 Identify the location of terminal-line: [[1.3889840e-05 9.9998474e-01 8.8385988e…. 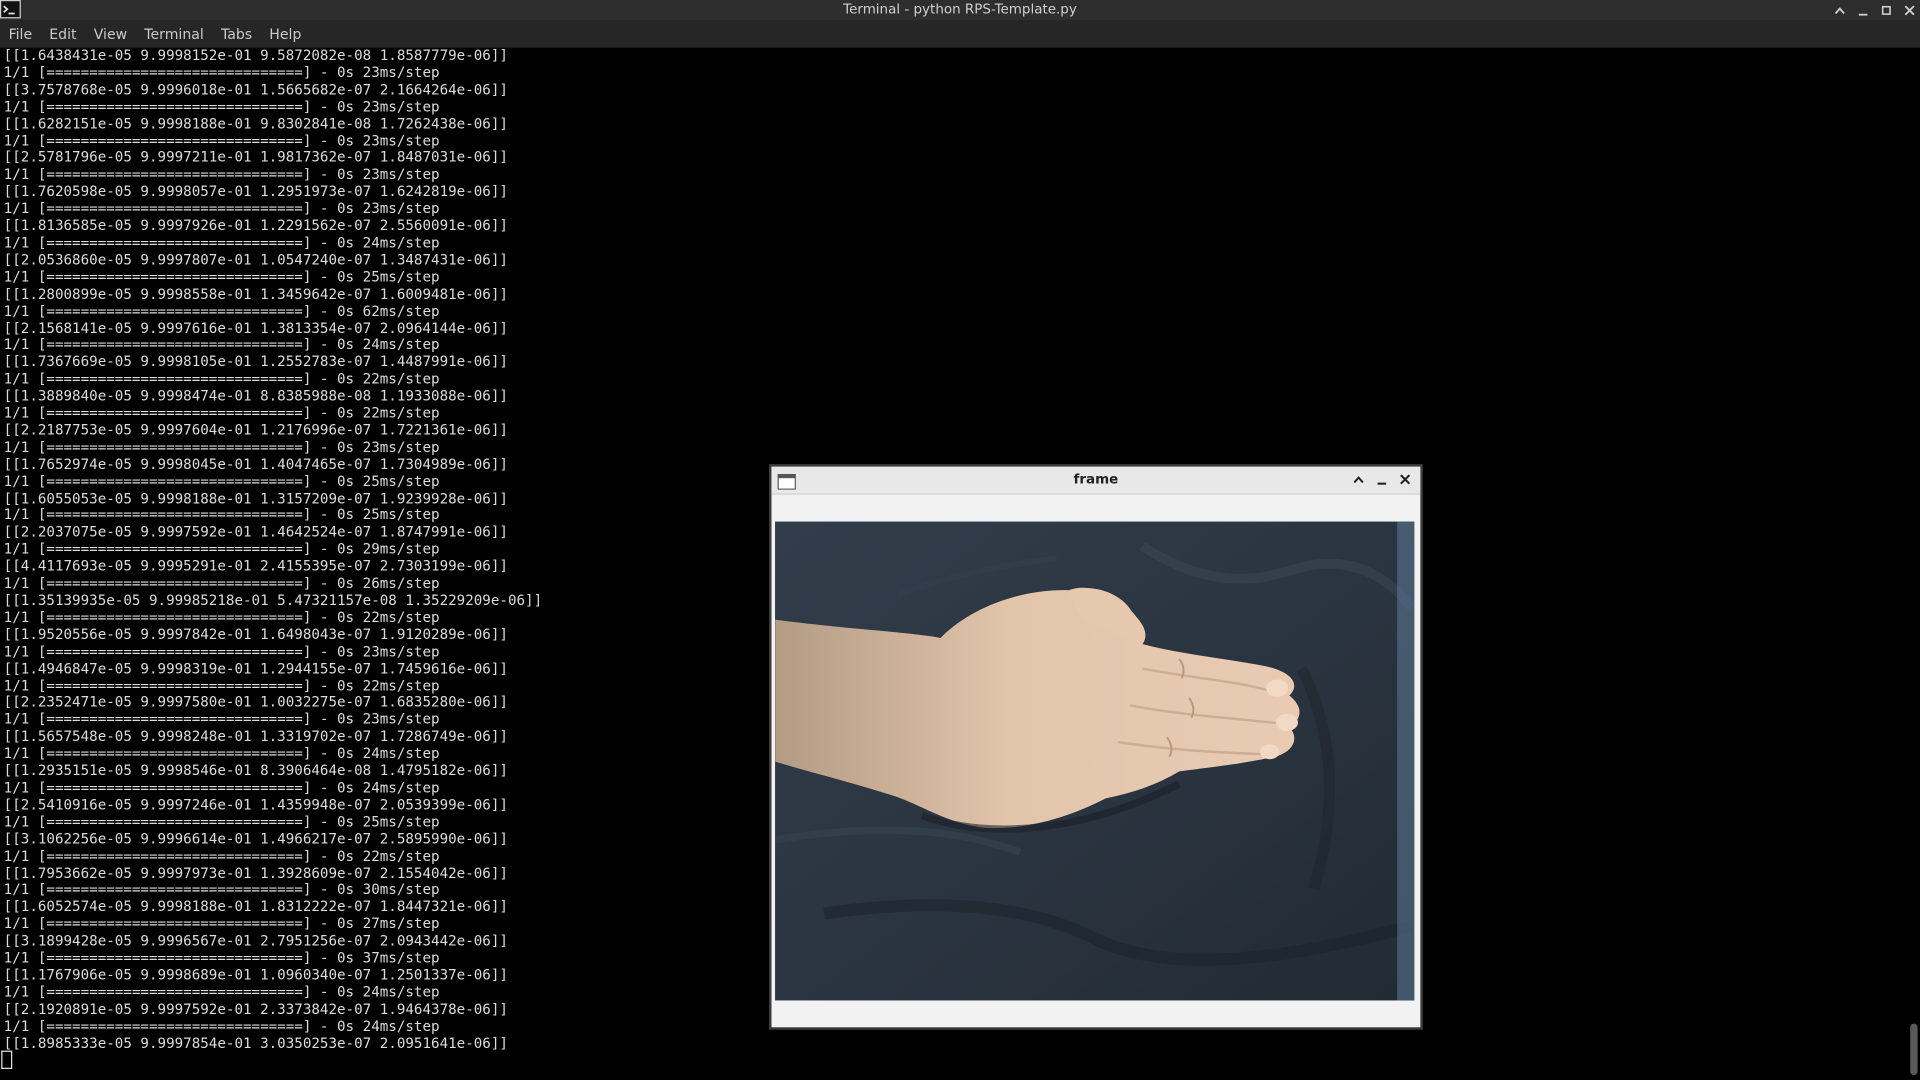
(255, 396).